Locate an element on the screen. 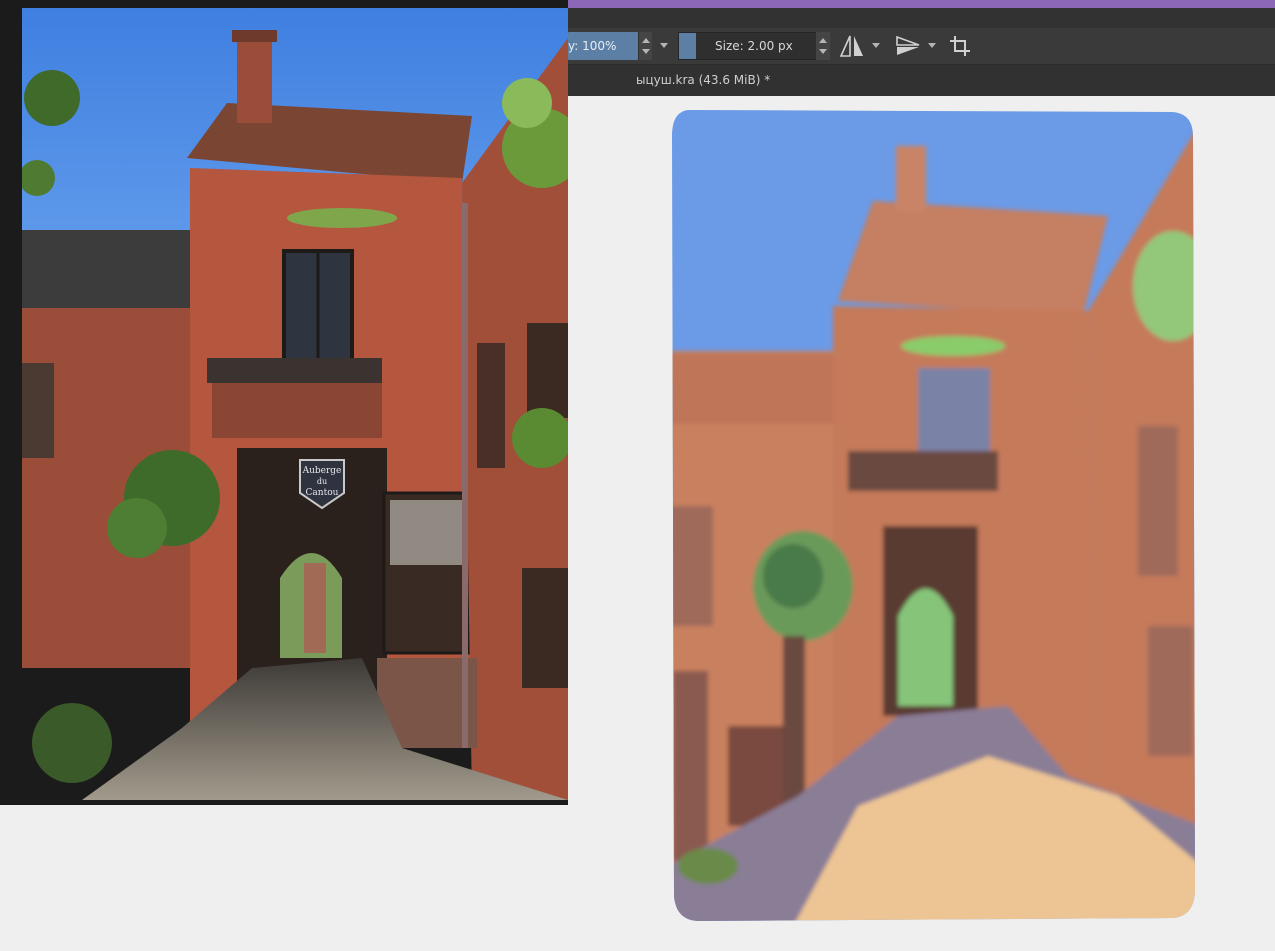 This screenshot has width=1275, height=951. brush-toolbar: y: 100% Size: 2.00 px is located at coordinates (921, 46).